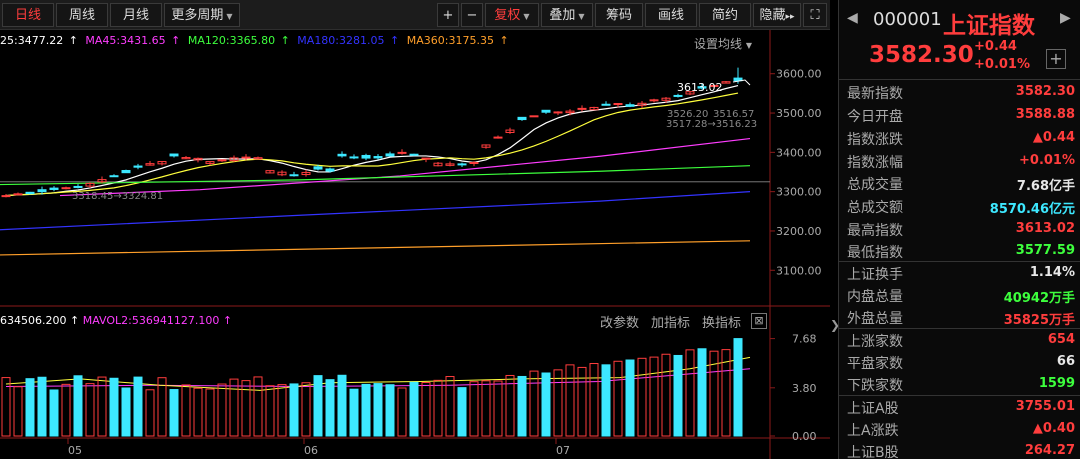  What do you see at coordinates (619, 15) in the screenshot?
I see `chips-button: 筹码` at bounding box center [619, 15].